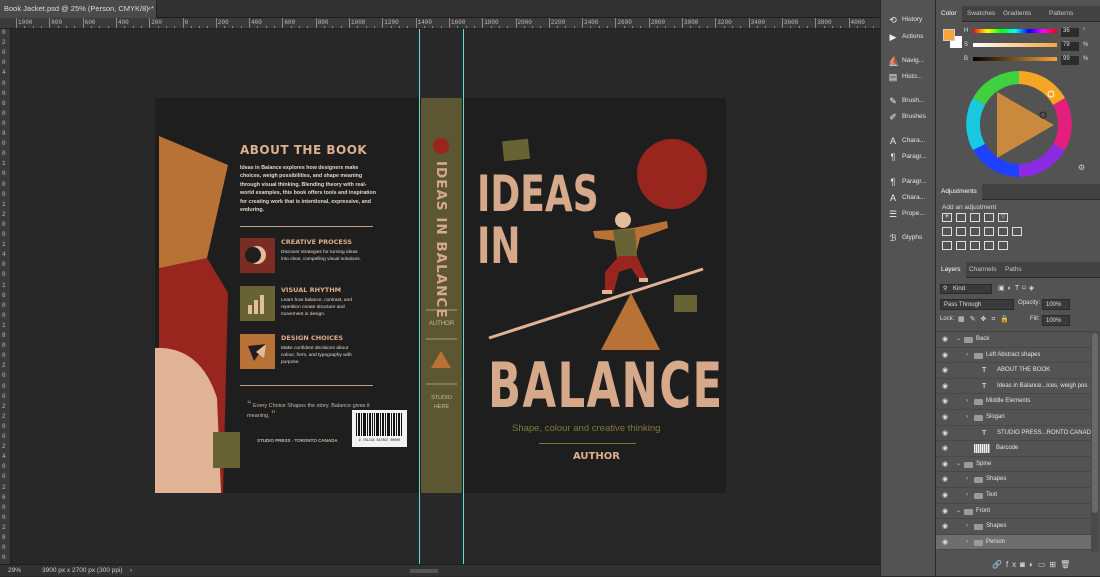 This screenshot has height=577, width=1100. What do you see at coordinates (1003, 217) in the screenshot?
I see `vibrance-icon: ▽` at bounding box center [1003, 217].